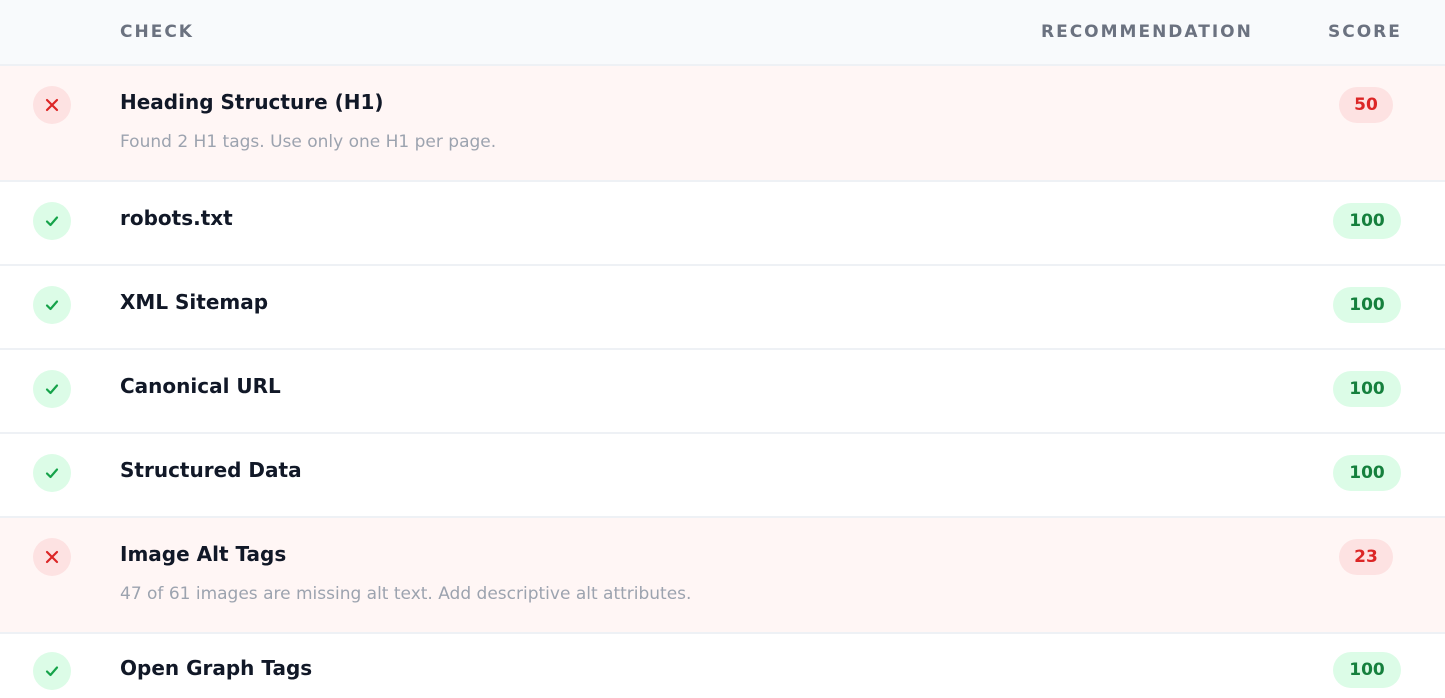 The width and height of the screenshot is (1445, 698). What do you see at coordinates (722, 308) in the screenshot?
I see `table-row: XML Sitemap 100` at bounding box center [722, 308].